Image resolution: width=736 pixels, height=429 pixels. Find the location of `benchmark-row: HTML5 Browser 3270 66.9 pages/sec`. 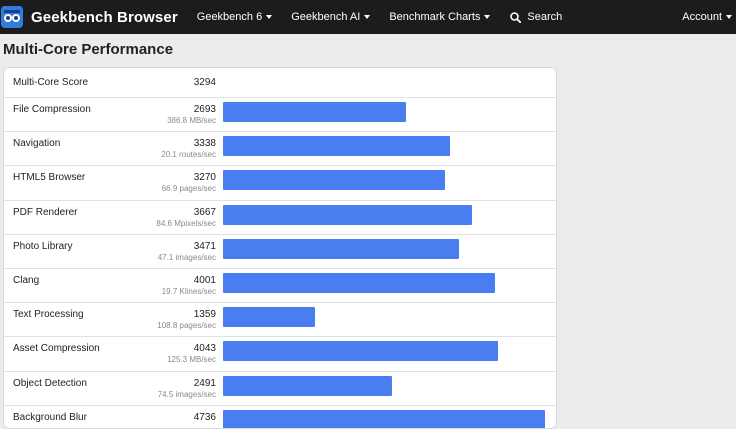

benchmark-row: HTML5 Browser 3270 66.9 pages/sec is located at coordinates (280, 183).